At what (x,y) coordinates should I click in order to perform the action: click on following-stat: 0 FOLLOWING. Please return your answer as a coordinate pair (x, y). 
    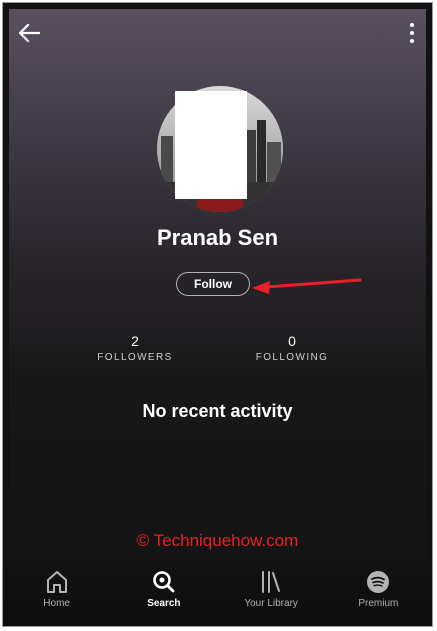
    Looking at the image, I should click on (292, 348).